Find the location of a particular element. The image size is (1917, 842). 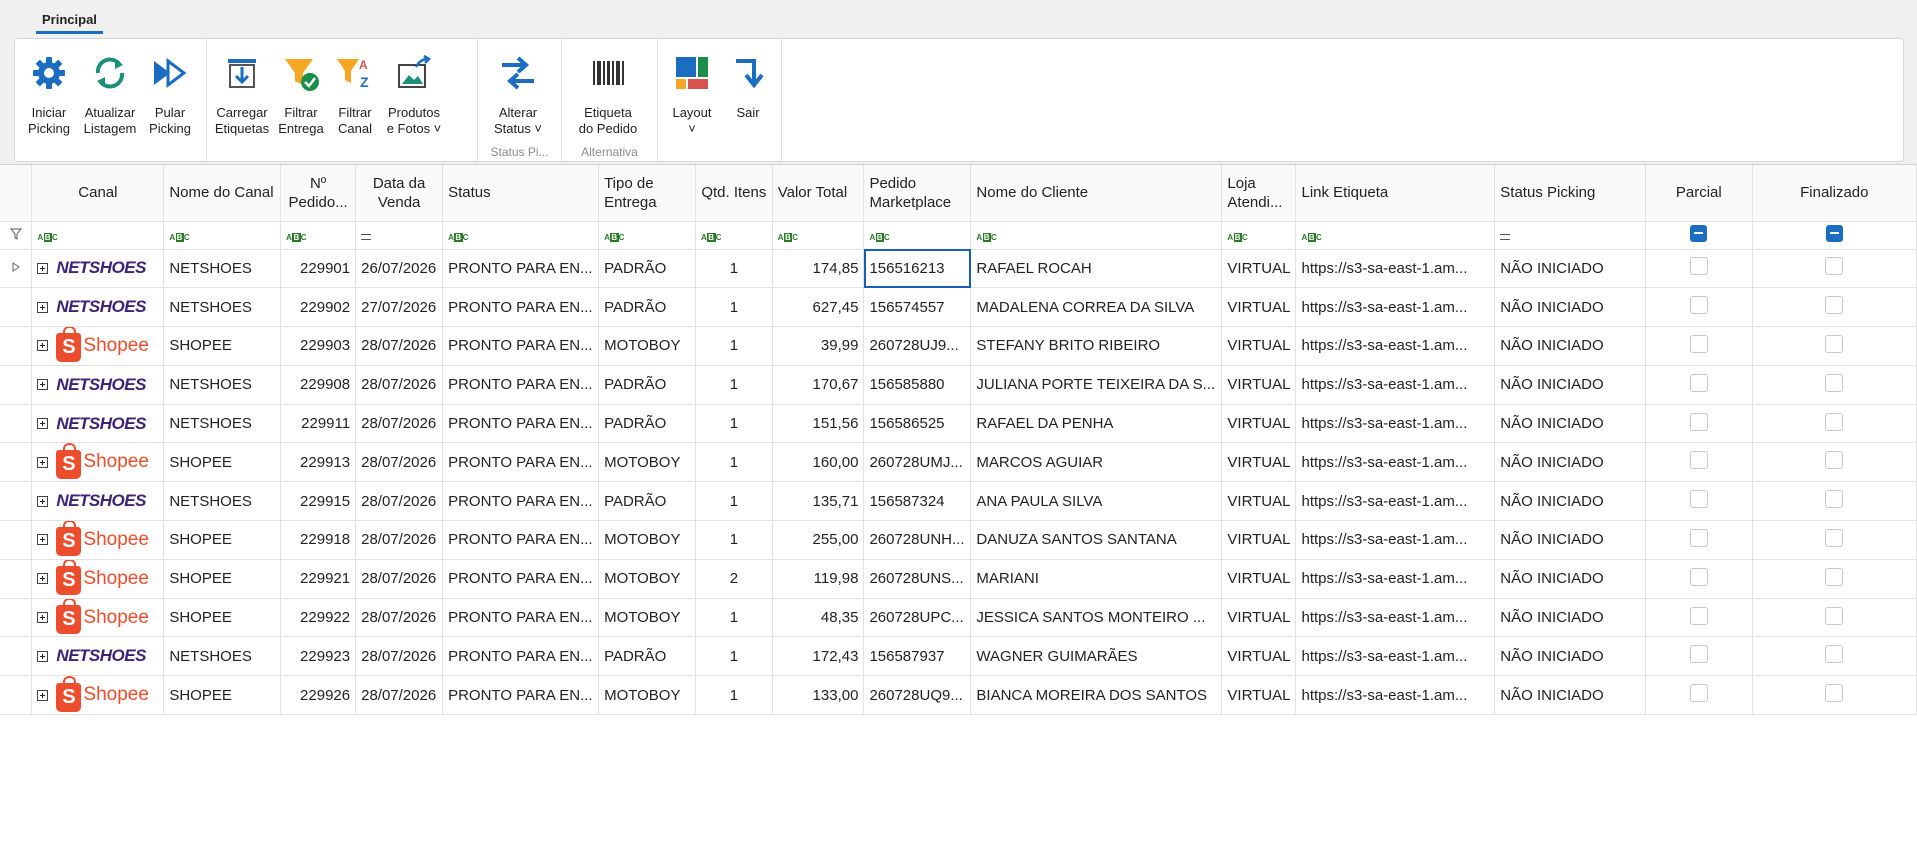

cell-nome-cliente: MADALENA CORREA DA SILVA is located at coordinates (1096, 307).